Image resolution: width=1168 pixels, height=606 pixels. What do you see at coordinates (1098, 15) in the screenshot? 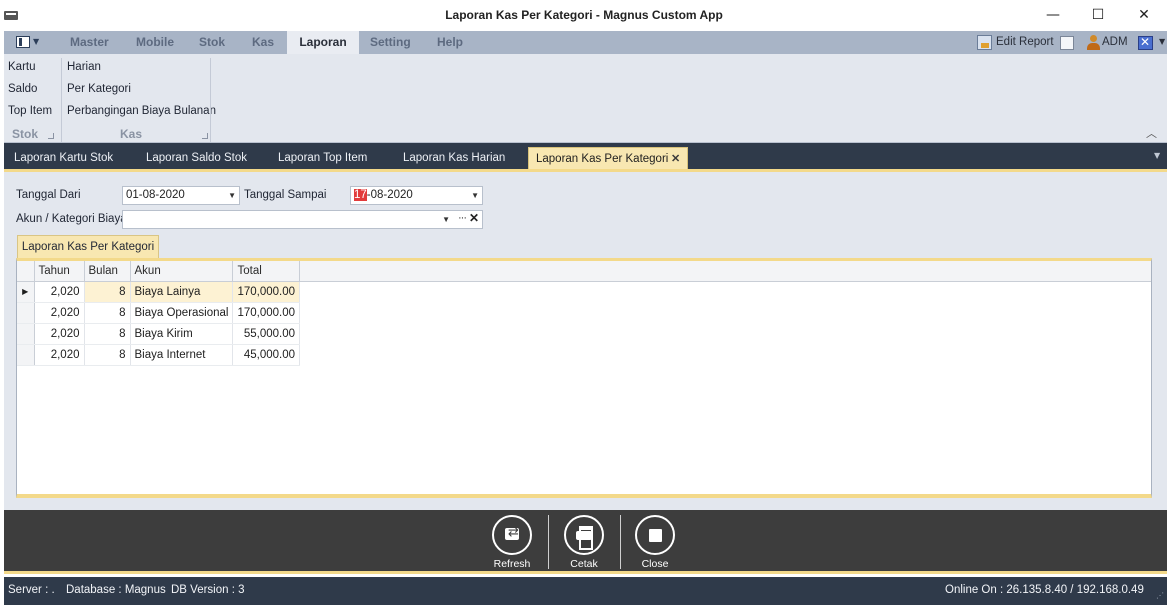
I see `maximize-button: ☐` at bounding box center [1098, 15].